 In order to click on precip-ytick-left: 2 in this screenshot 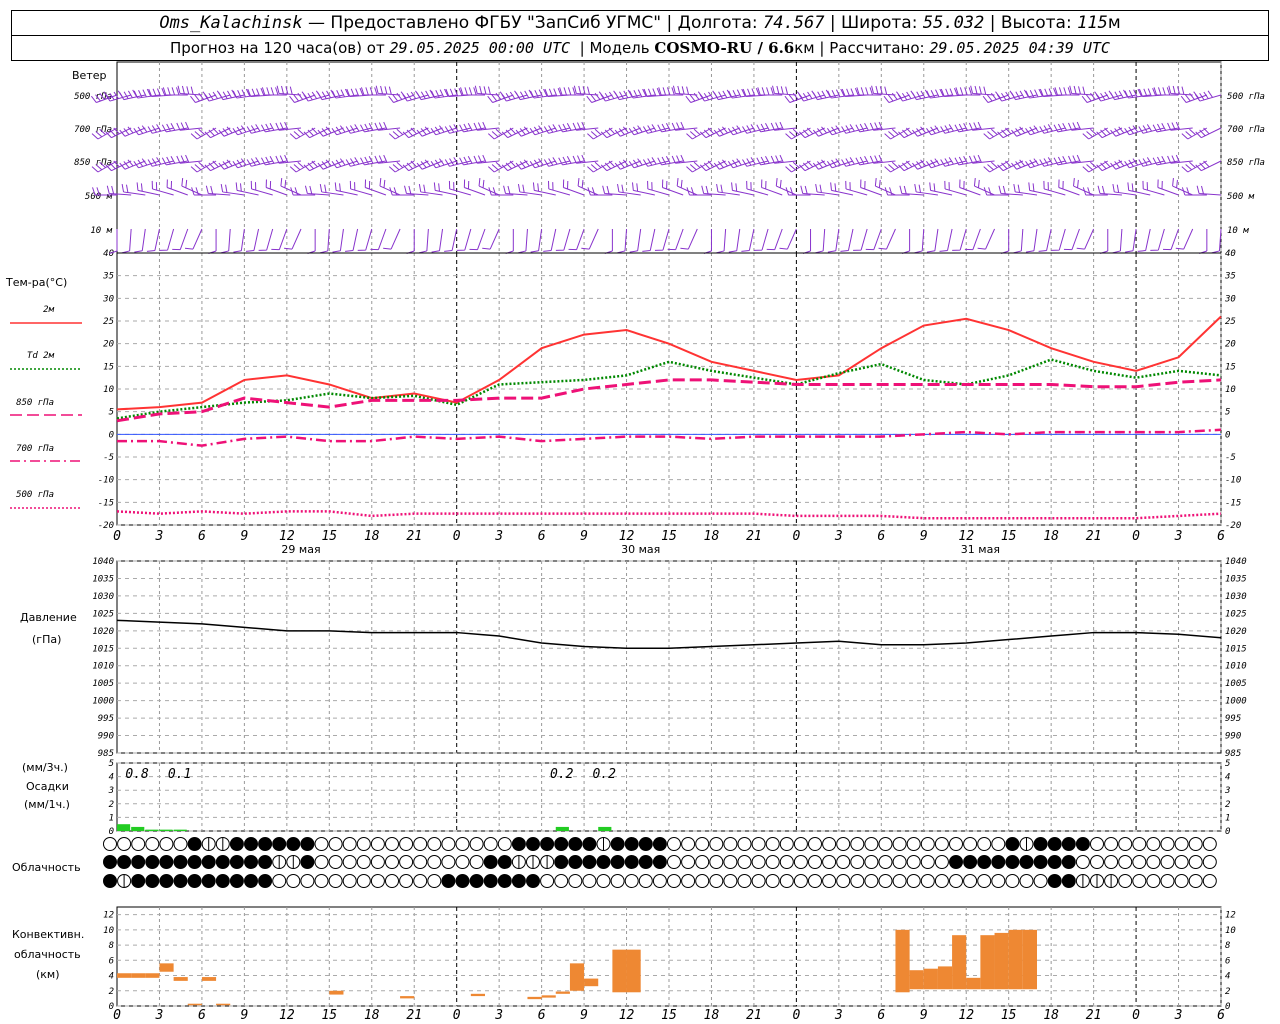, I will do `click(111, 805)`.